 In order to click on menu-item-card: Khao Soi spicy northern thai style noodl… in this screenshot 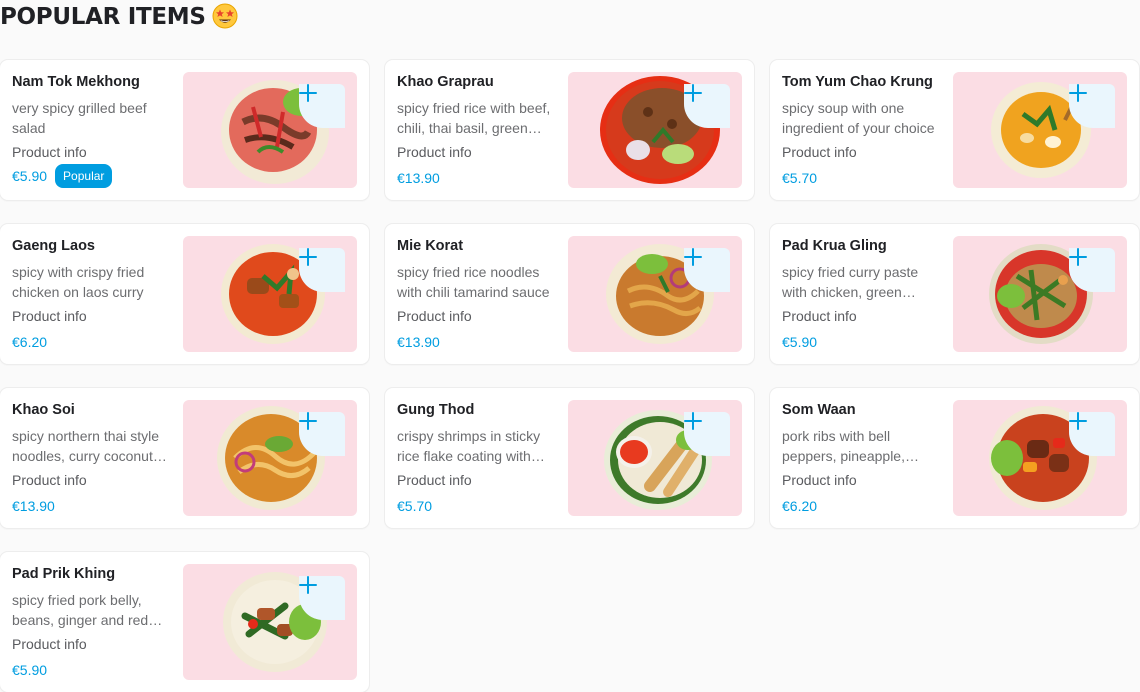, I will do `click(184, 458)`.